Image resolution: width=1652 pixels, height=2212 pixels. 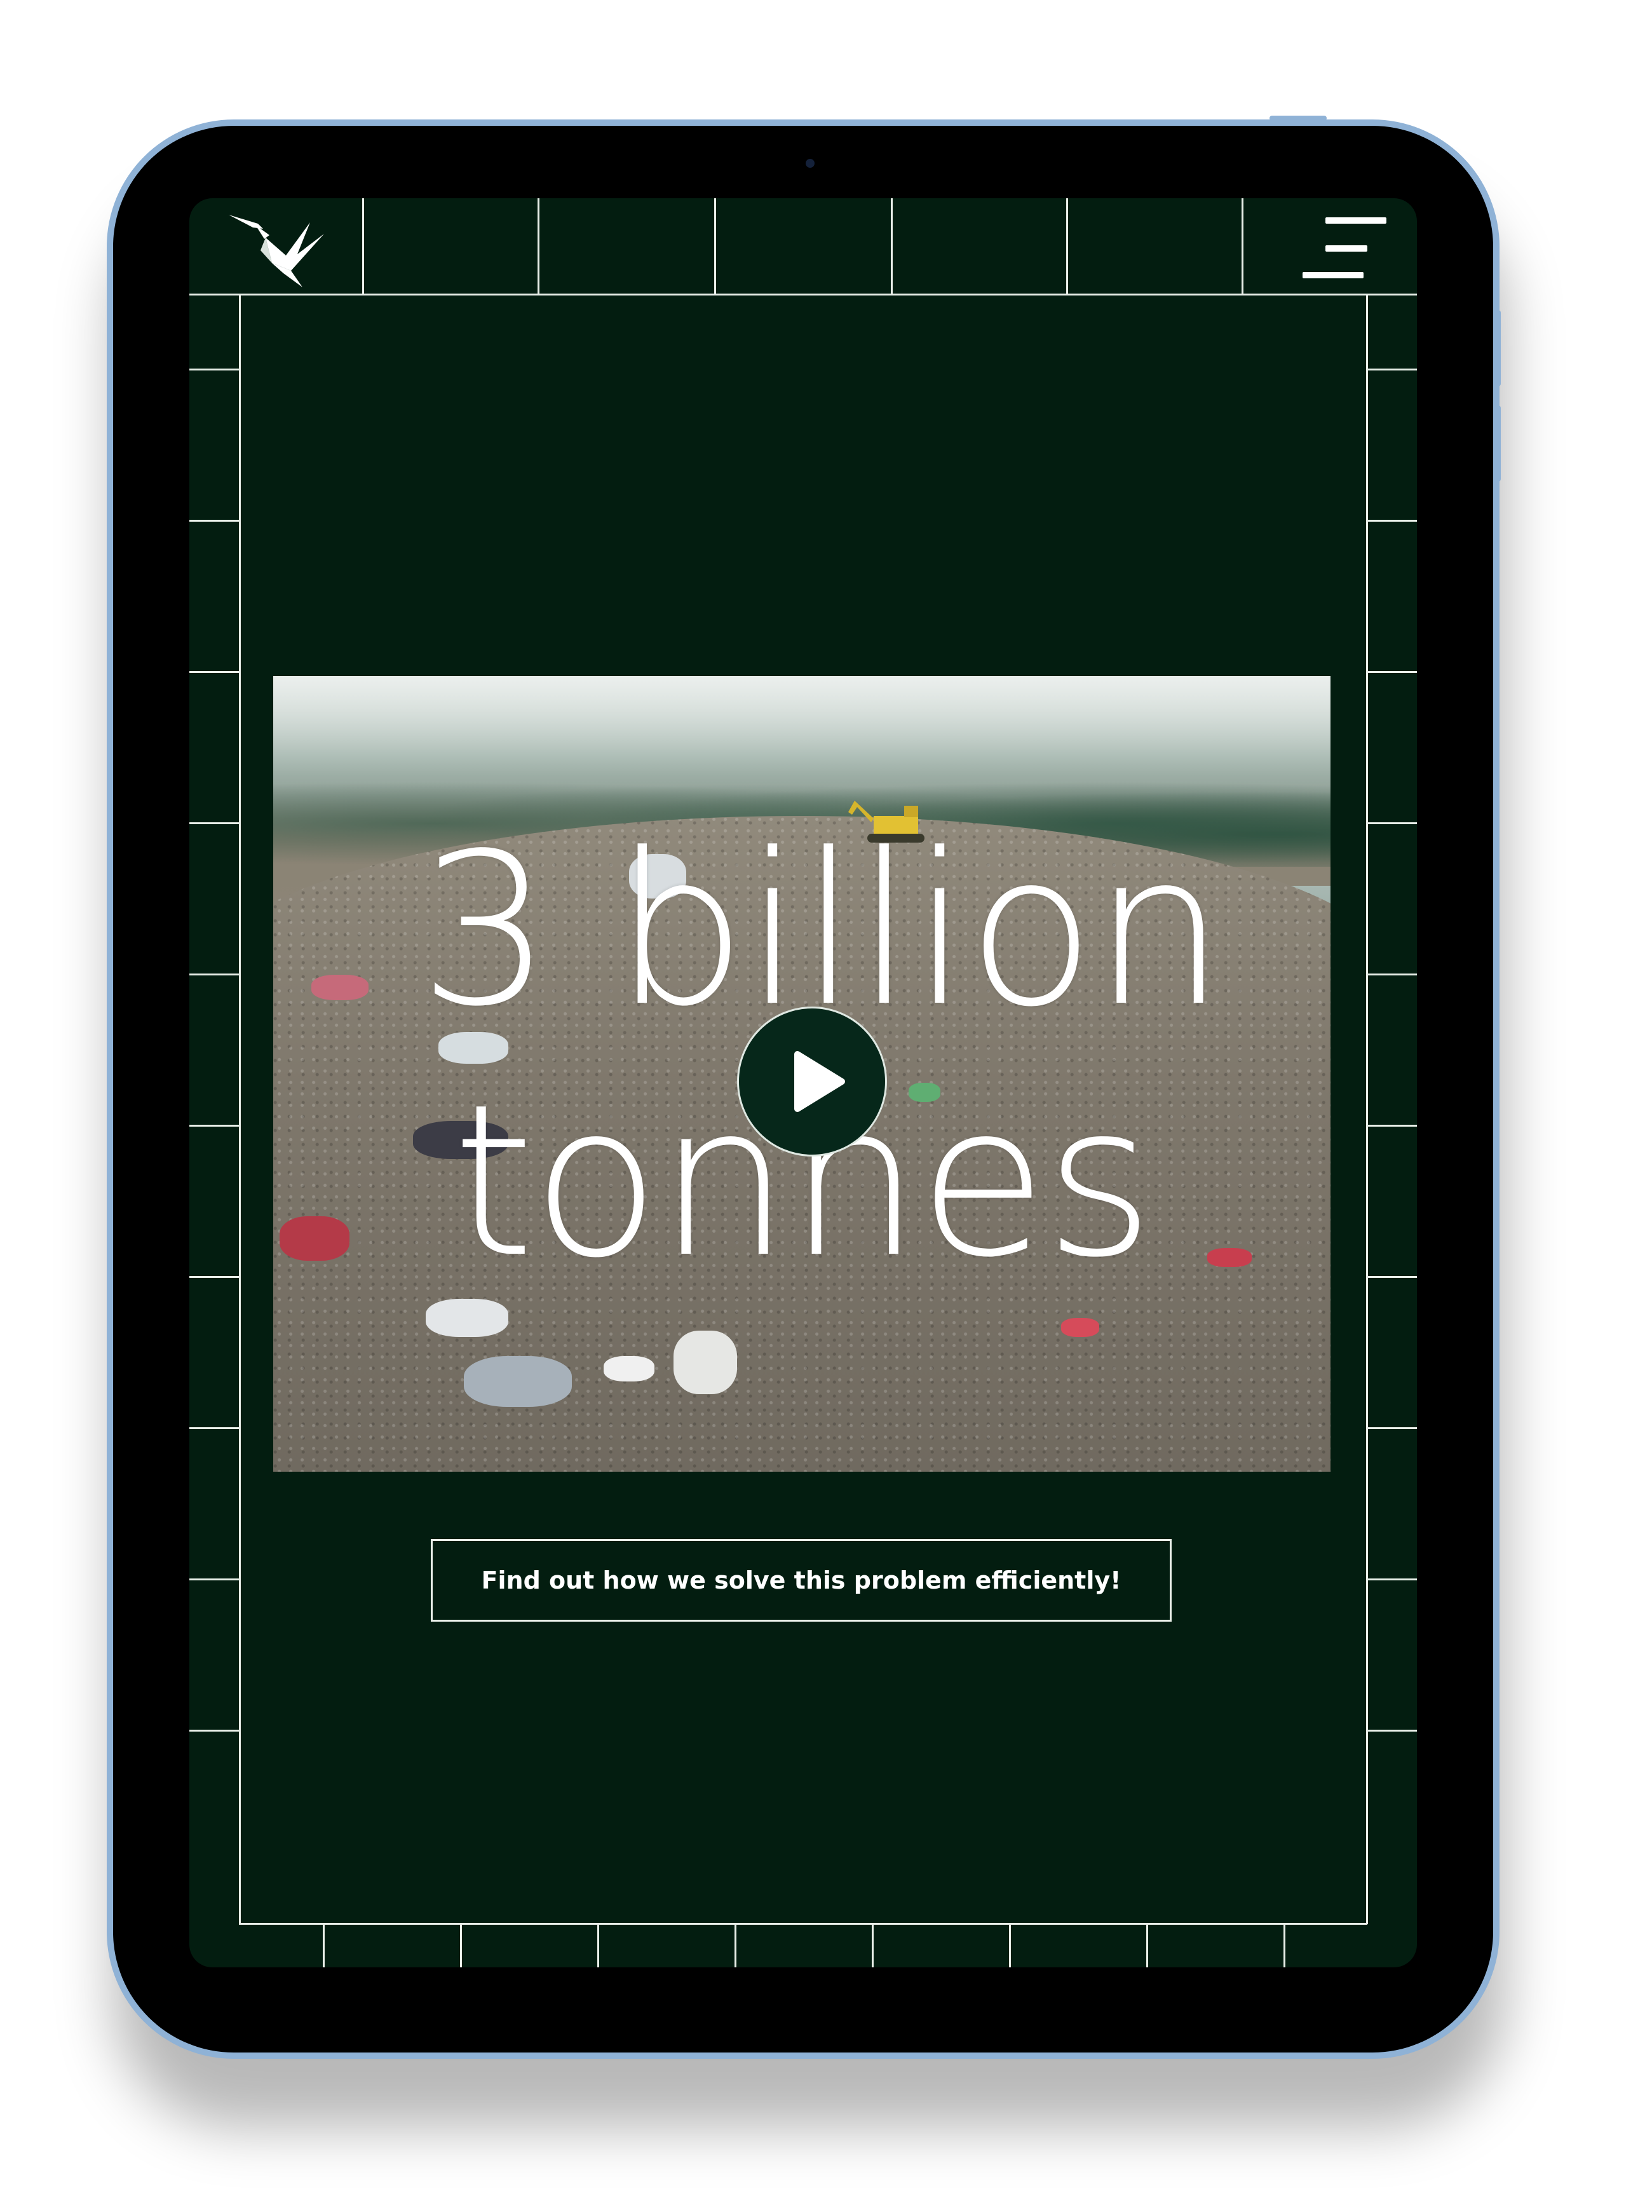 I want to click on footer-top-line, so click(x=803, y=1924).